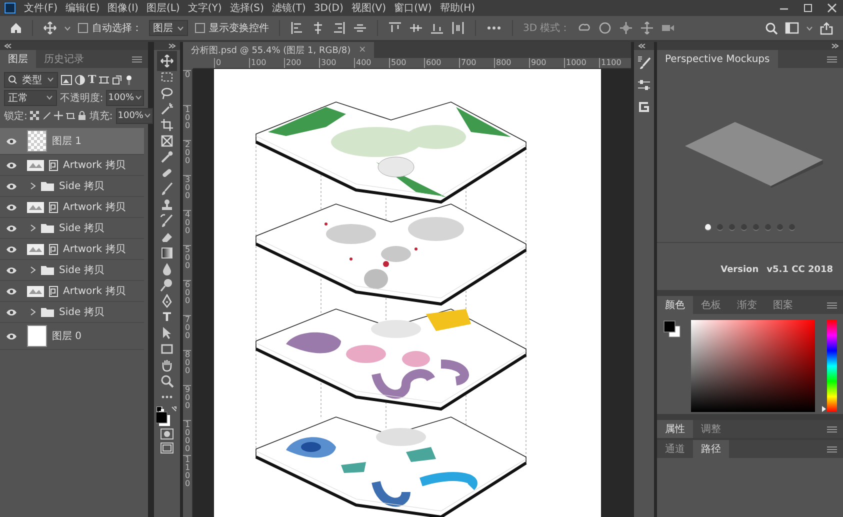  What do you see at coordinates (368, 8) in the screenshot?
I see `menu-item: 视图(V)` at bounding box center [368, 8].